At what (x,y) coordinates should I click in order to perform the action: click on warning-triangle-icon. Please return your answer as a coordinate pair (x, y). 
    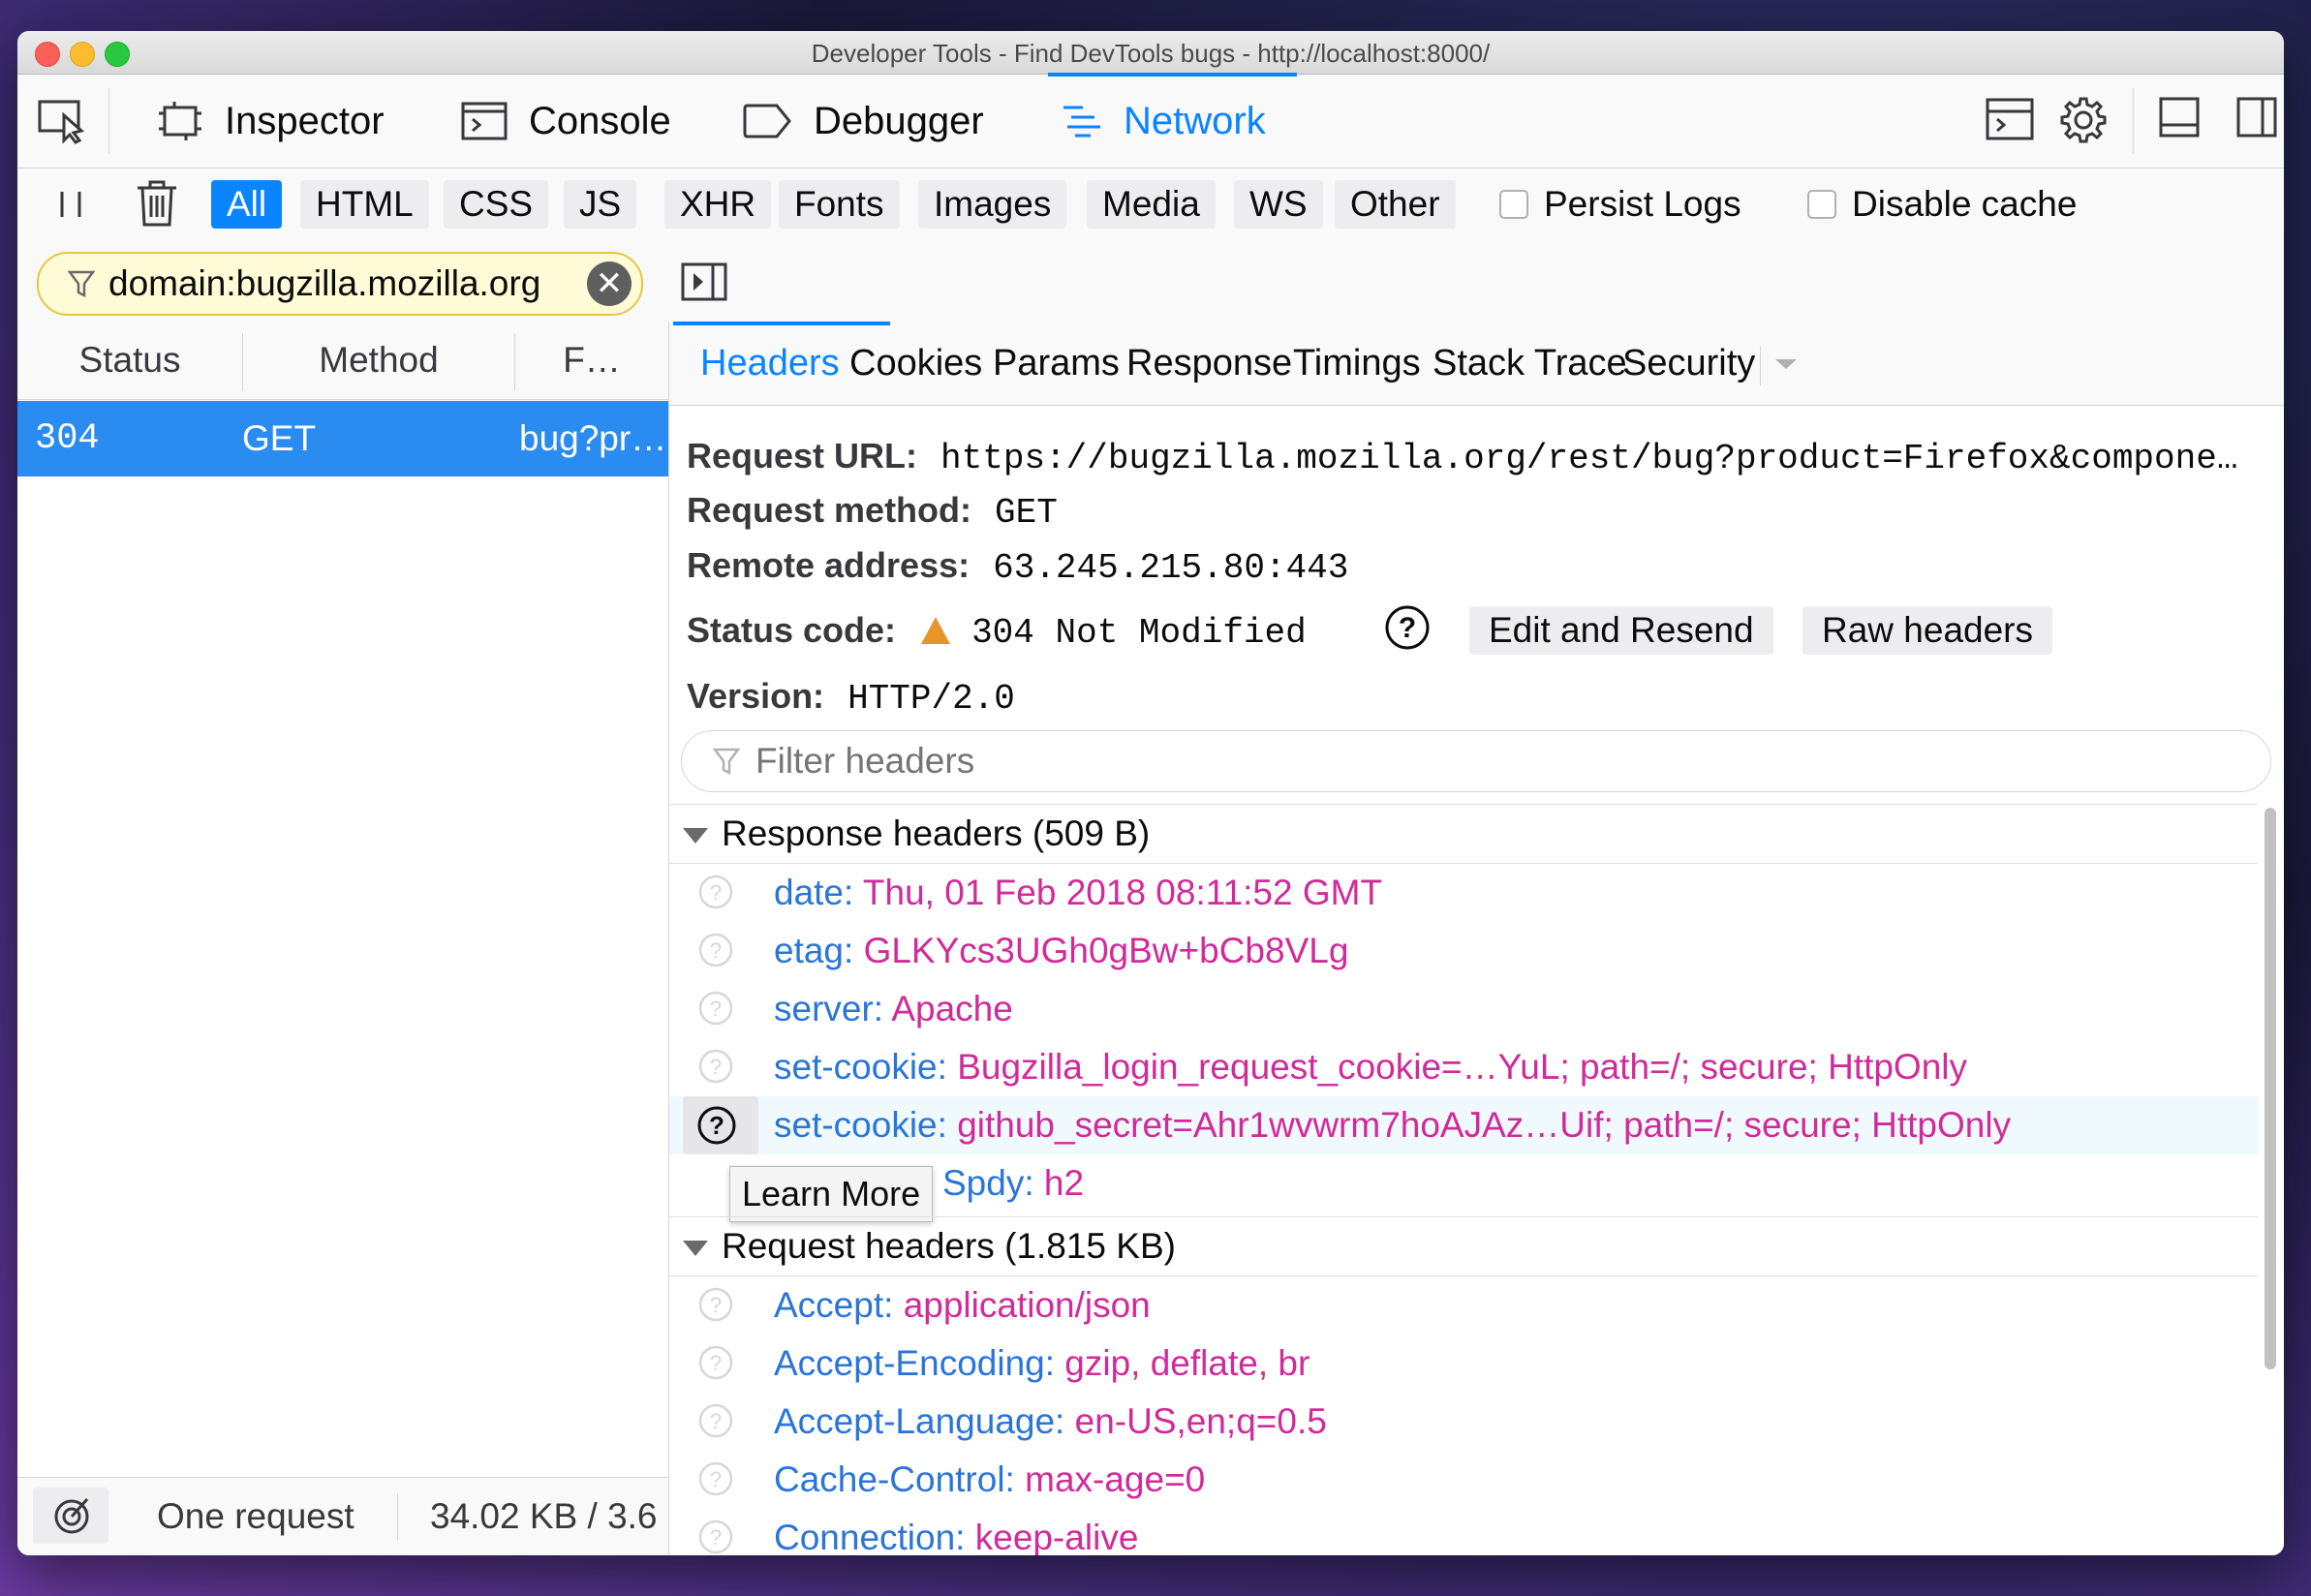
    Looking at the image, I should click on (936, 630).